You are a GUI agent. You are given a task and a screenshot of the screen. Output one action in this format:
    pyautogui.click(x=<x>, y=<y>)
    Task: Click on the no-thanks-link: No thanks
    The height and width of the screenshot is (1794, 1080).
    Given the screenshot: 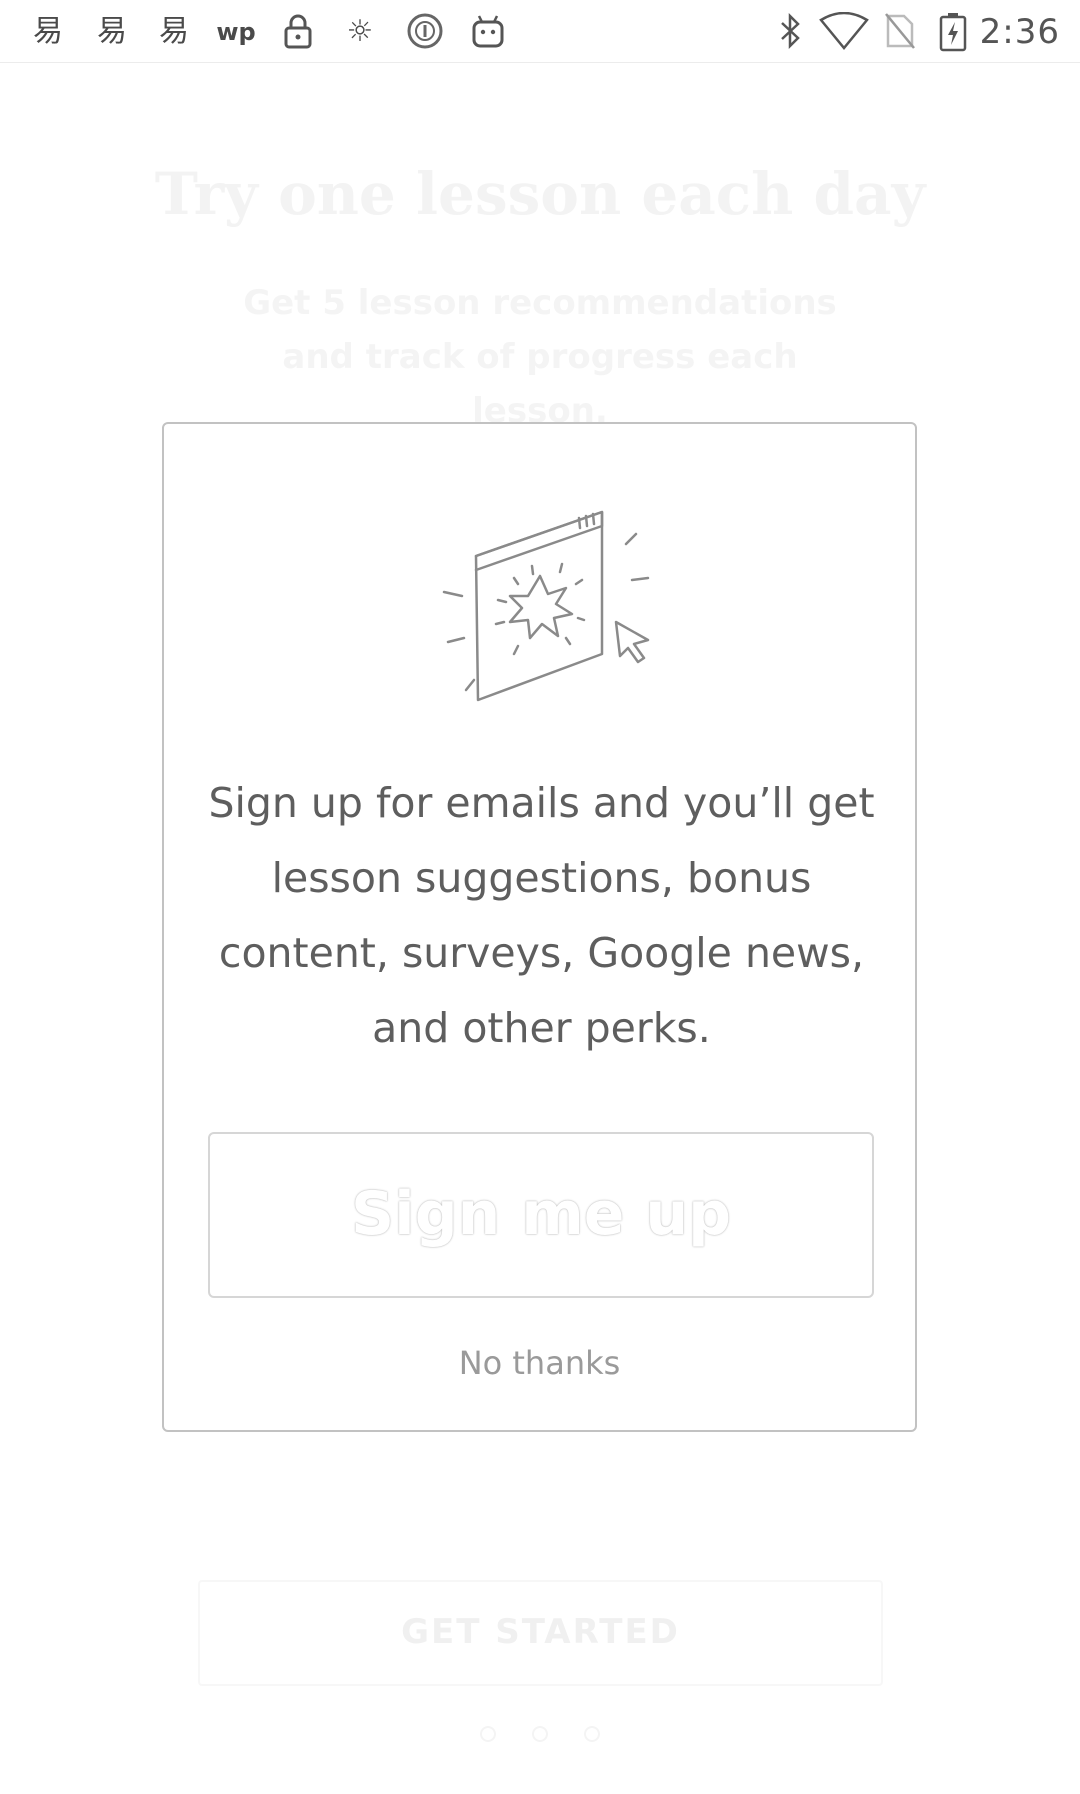 What is the action you would take?
    pyautogui.click(x=539, y=1363)
    